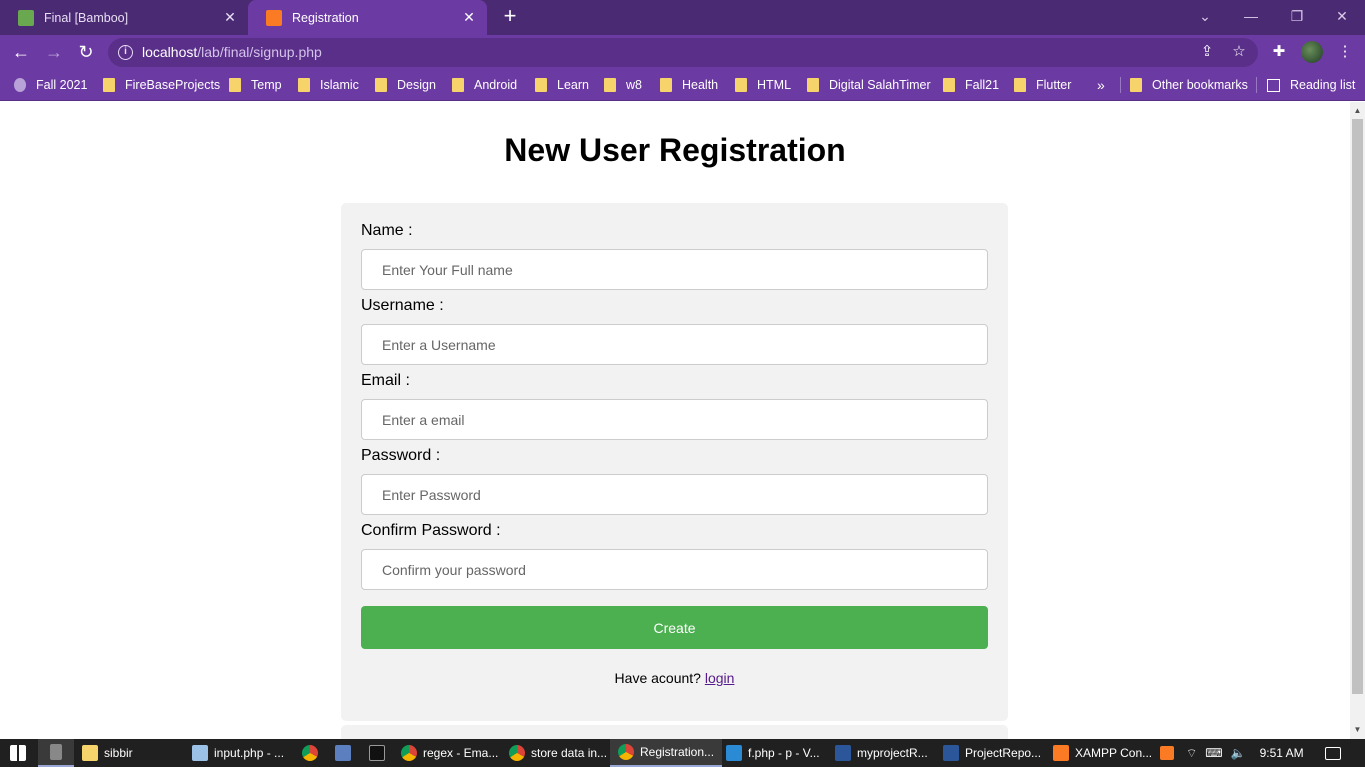 This screenshot has width=1365, height=767. I want to click on bookmark-folder: Islamic, so click(328, 85).